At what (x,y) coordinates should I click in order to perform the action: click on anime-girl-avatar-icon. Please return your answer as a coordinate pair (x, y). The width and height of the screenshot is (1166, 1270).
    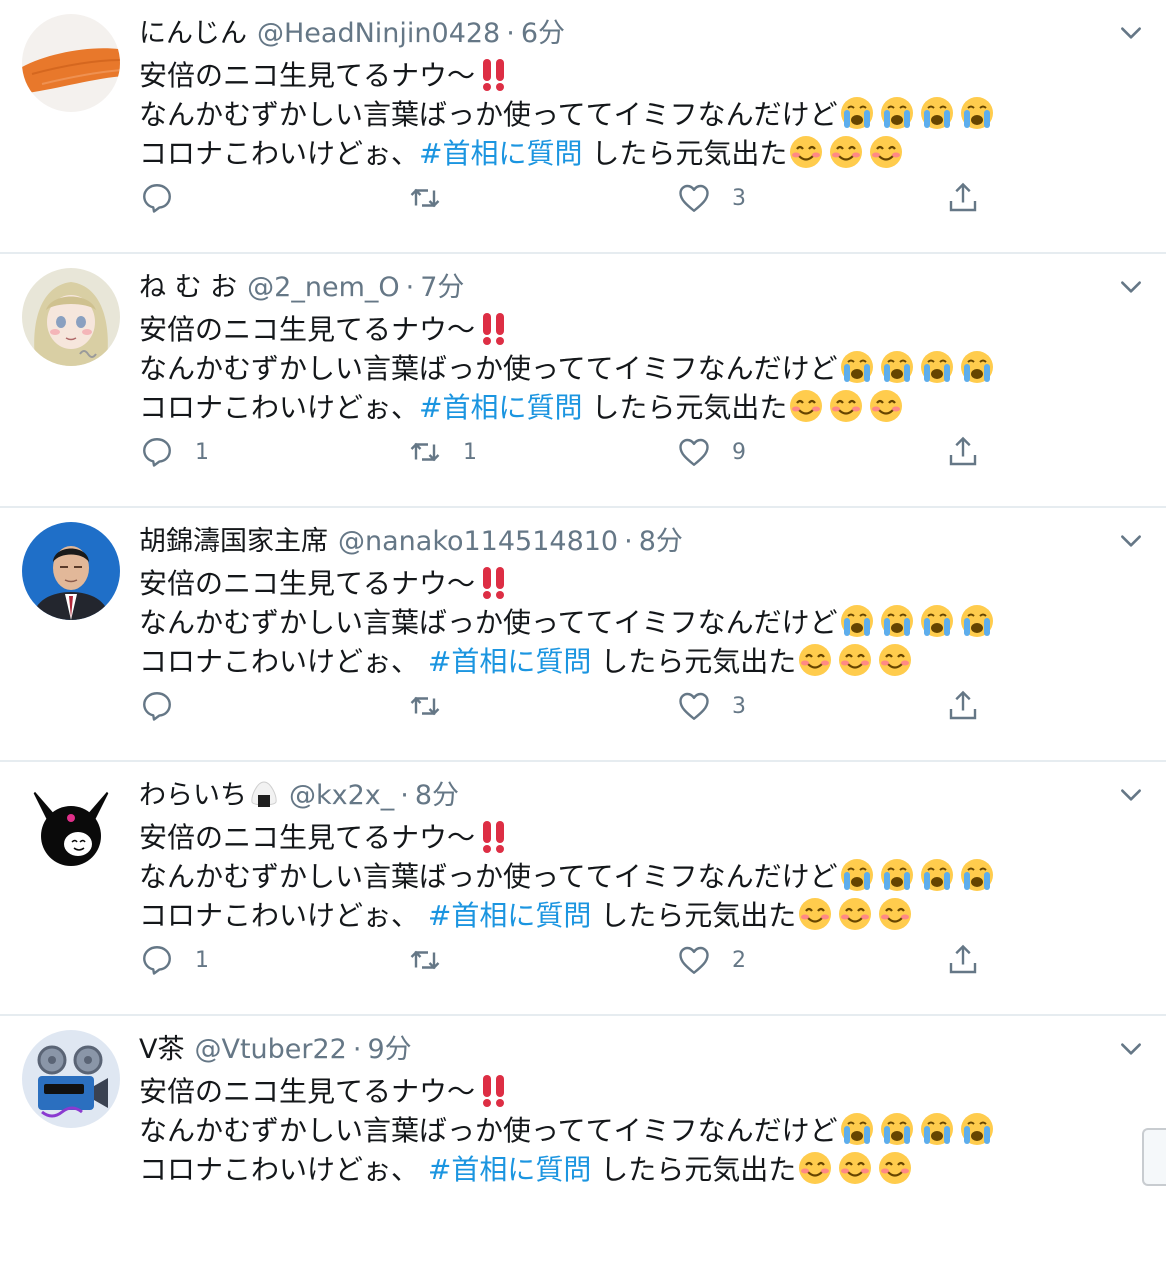
    Looking at the image, I should click on (71, 317).